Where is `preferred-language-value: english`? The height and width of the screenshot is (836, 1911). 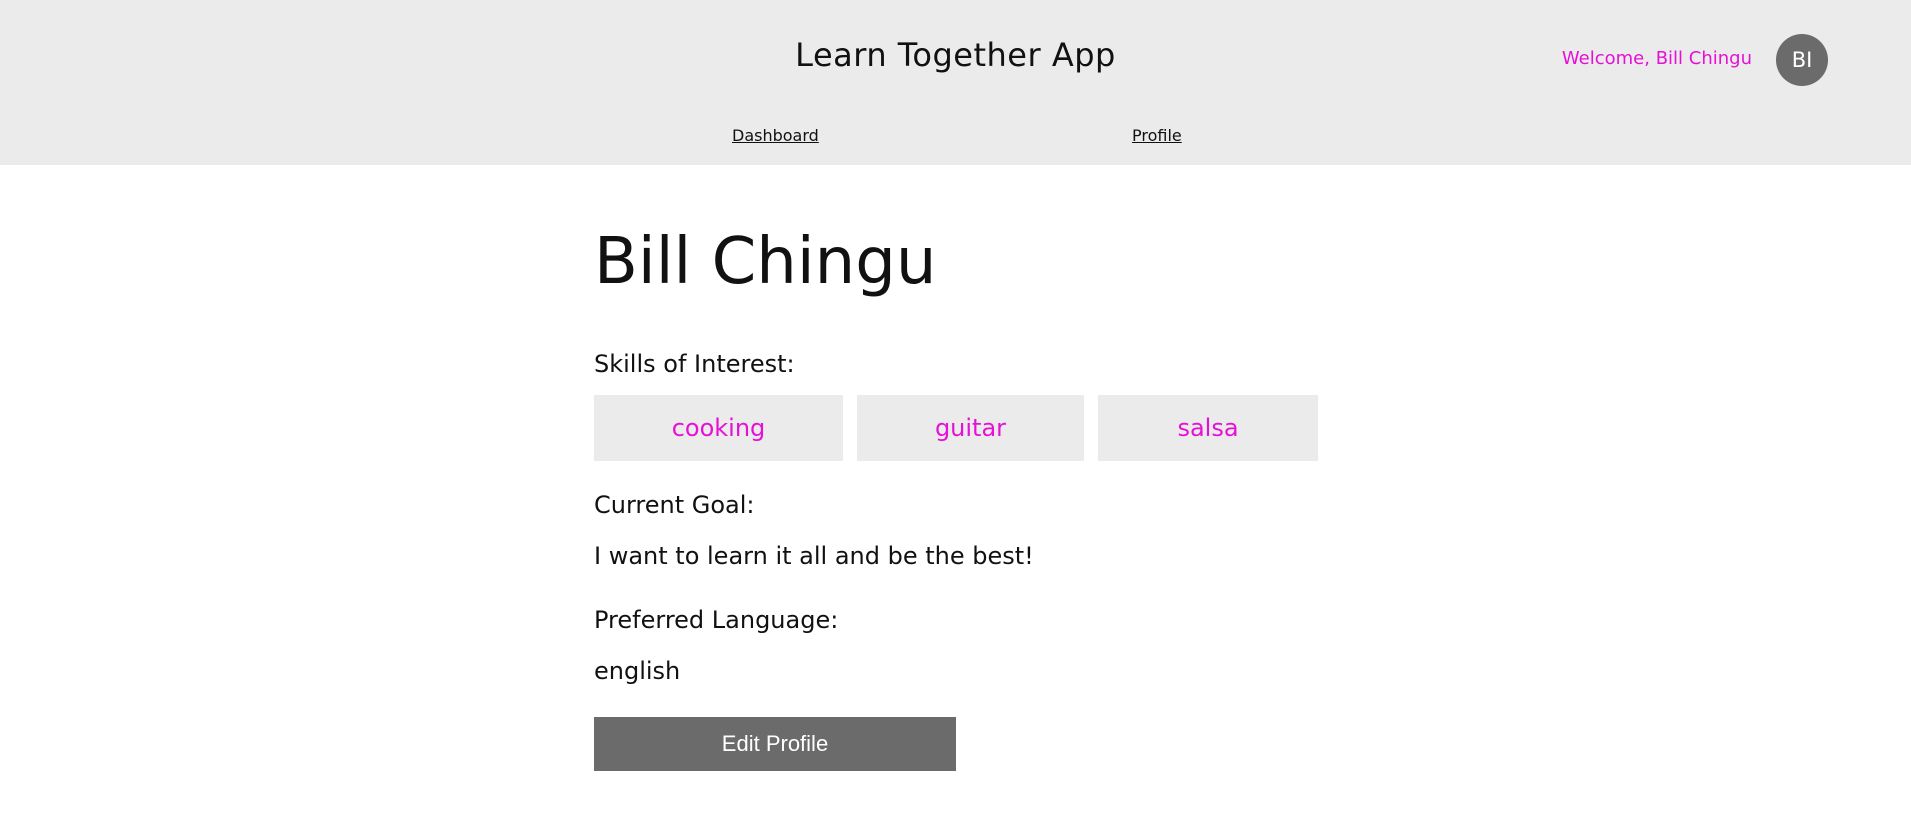 preferred-language-value: english is located at coordinates (637, 671).